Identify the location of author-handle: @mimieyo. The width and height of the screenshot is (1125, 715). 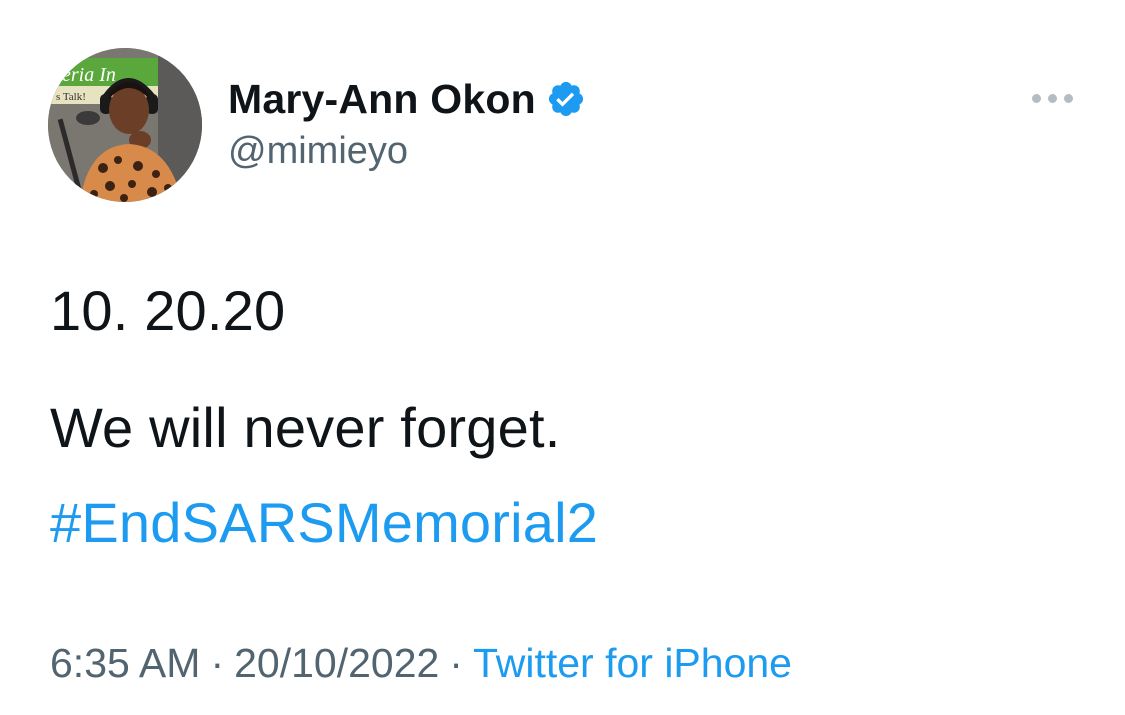
(318, 151).